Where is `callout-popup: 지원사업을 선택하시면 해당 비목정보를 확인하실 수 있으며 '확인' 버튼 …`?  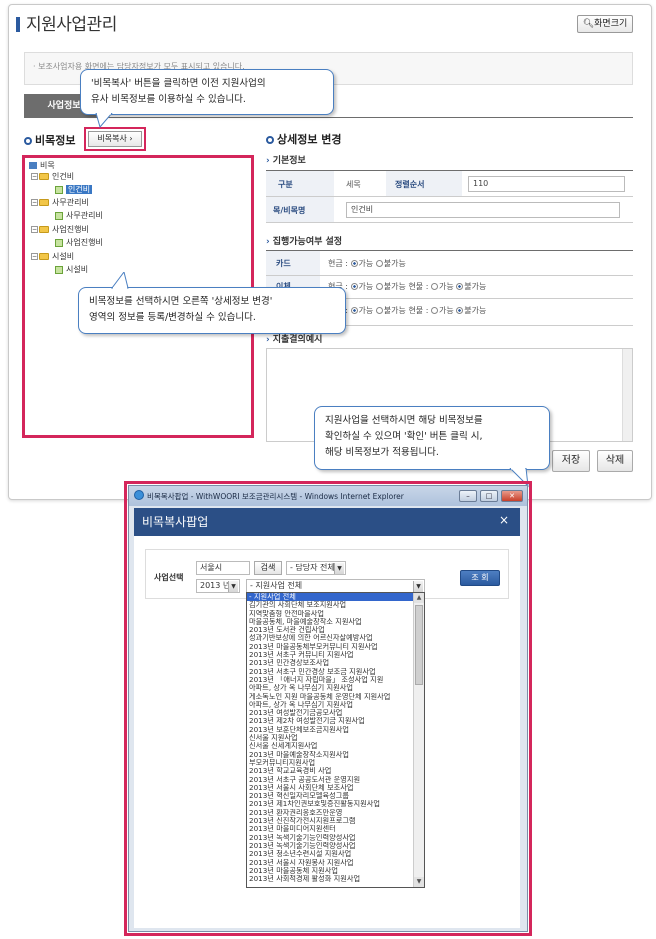
callout-popup: 지원사업을 선택하시면 해당 비목정보를 확인하실 수 있으며 '확인' 버튼 … is located at coordinates (432, 438).